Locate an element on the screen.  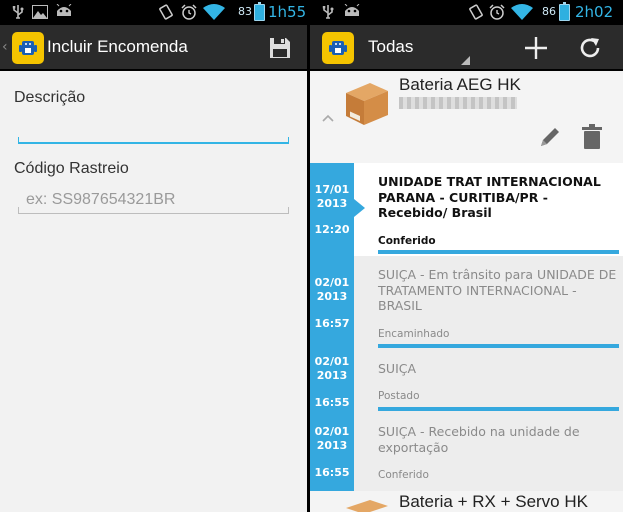
action-bar: Todas is located at coordinates (466, 48).